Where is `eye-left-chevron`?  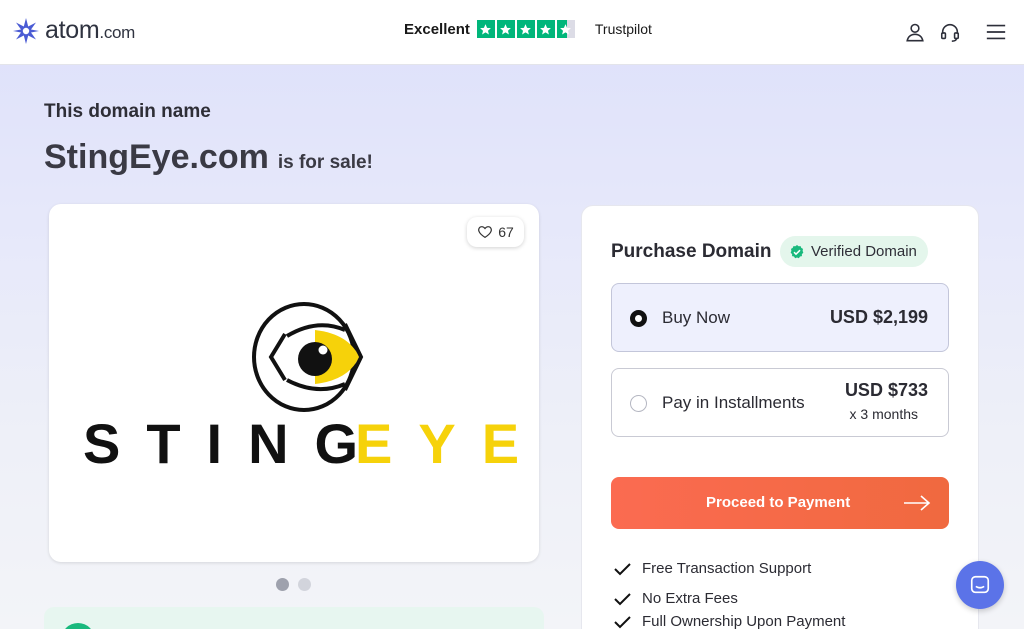
eye-left-chevron is located at coordinates (277, 357).